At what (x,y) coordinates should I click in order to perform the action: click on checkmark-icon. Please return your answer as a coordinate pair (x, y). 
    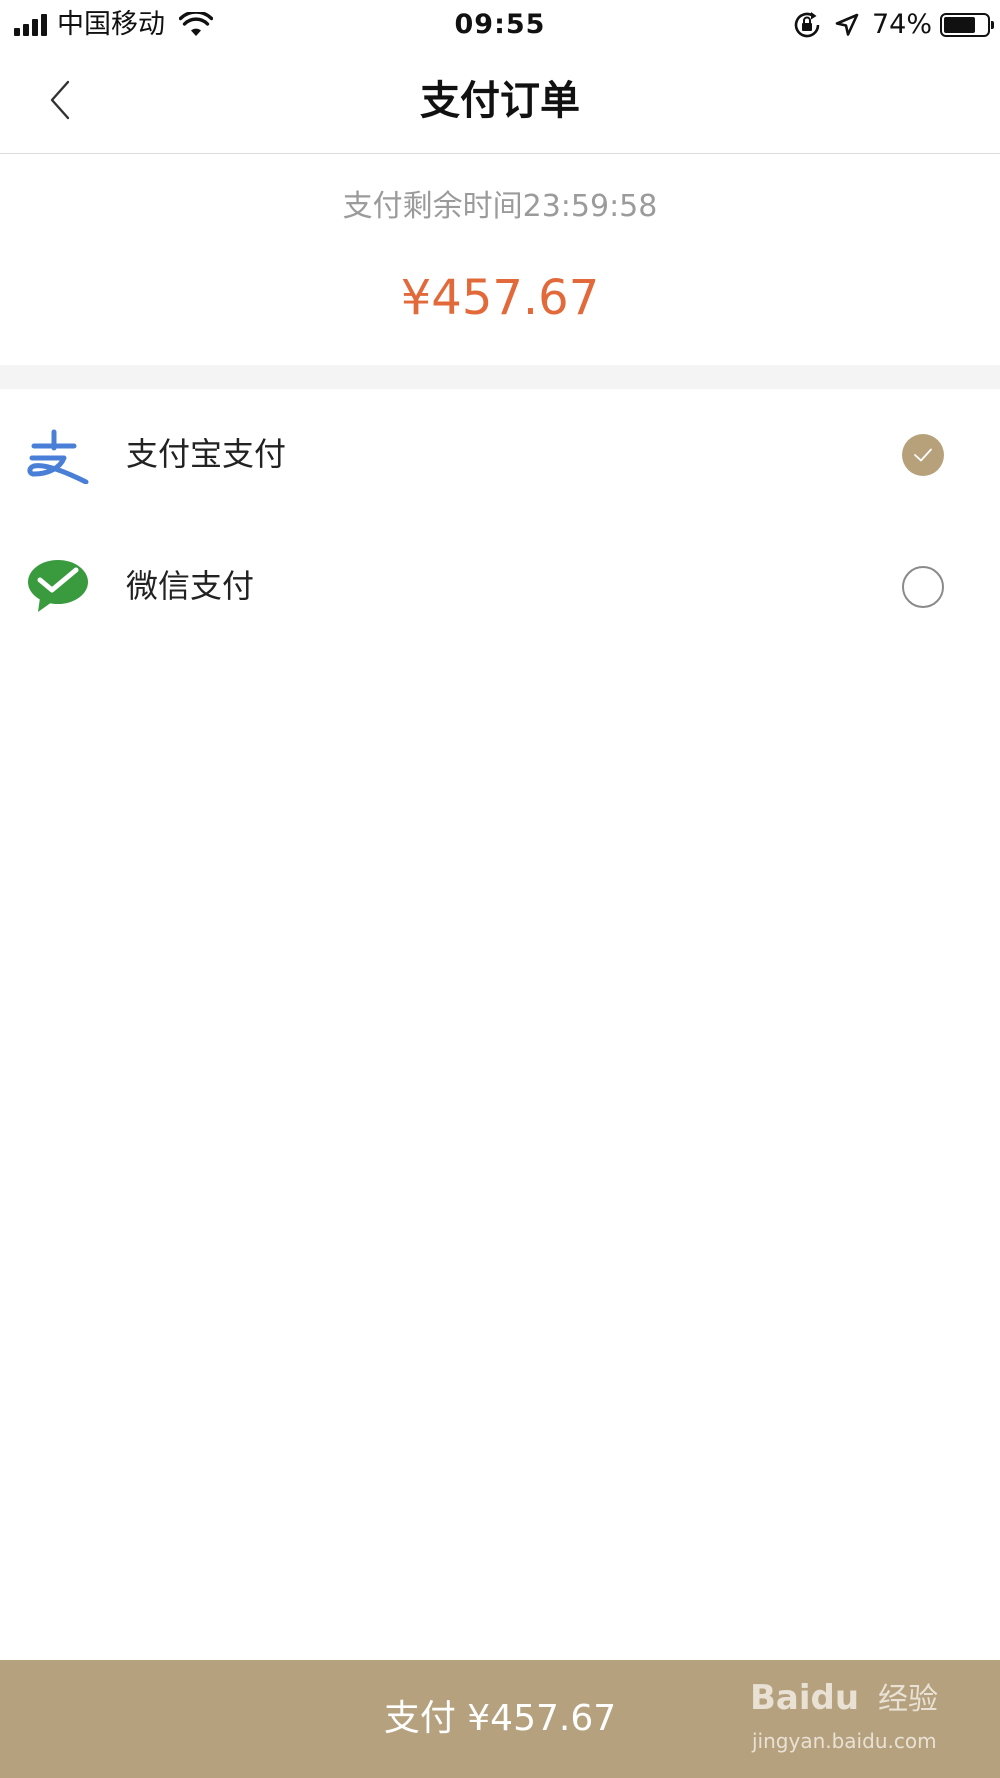
    Looking at the image, I should click on (923, 455).